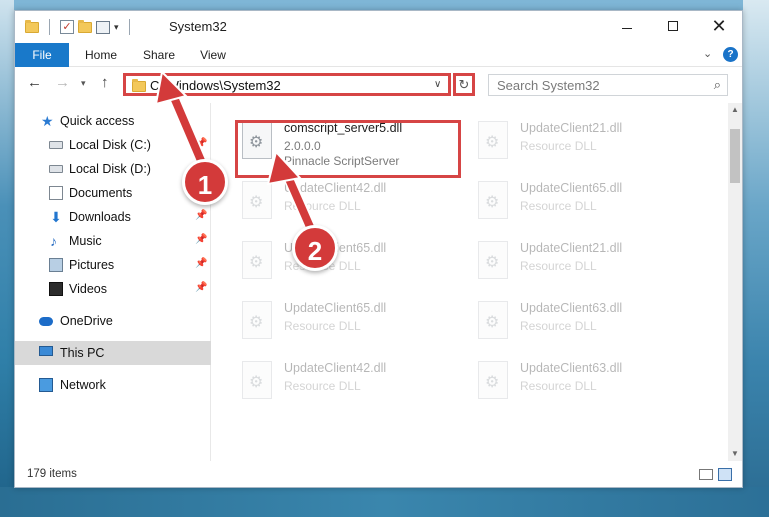  I want to click on documents-icon, so click(56, 193).